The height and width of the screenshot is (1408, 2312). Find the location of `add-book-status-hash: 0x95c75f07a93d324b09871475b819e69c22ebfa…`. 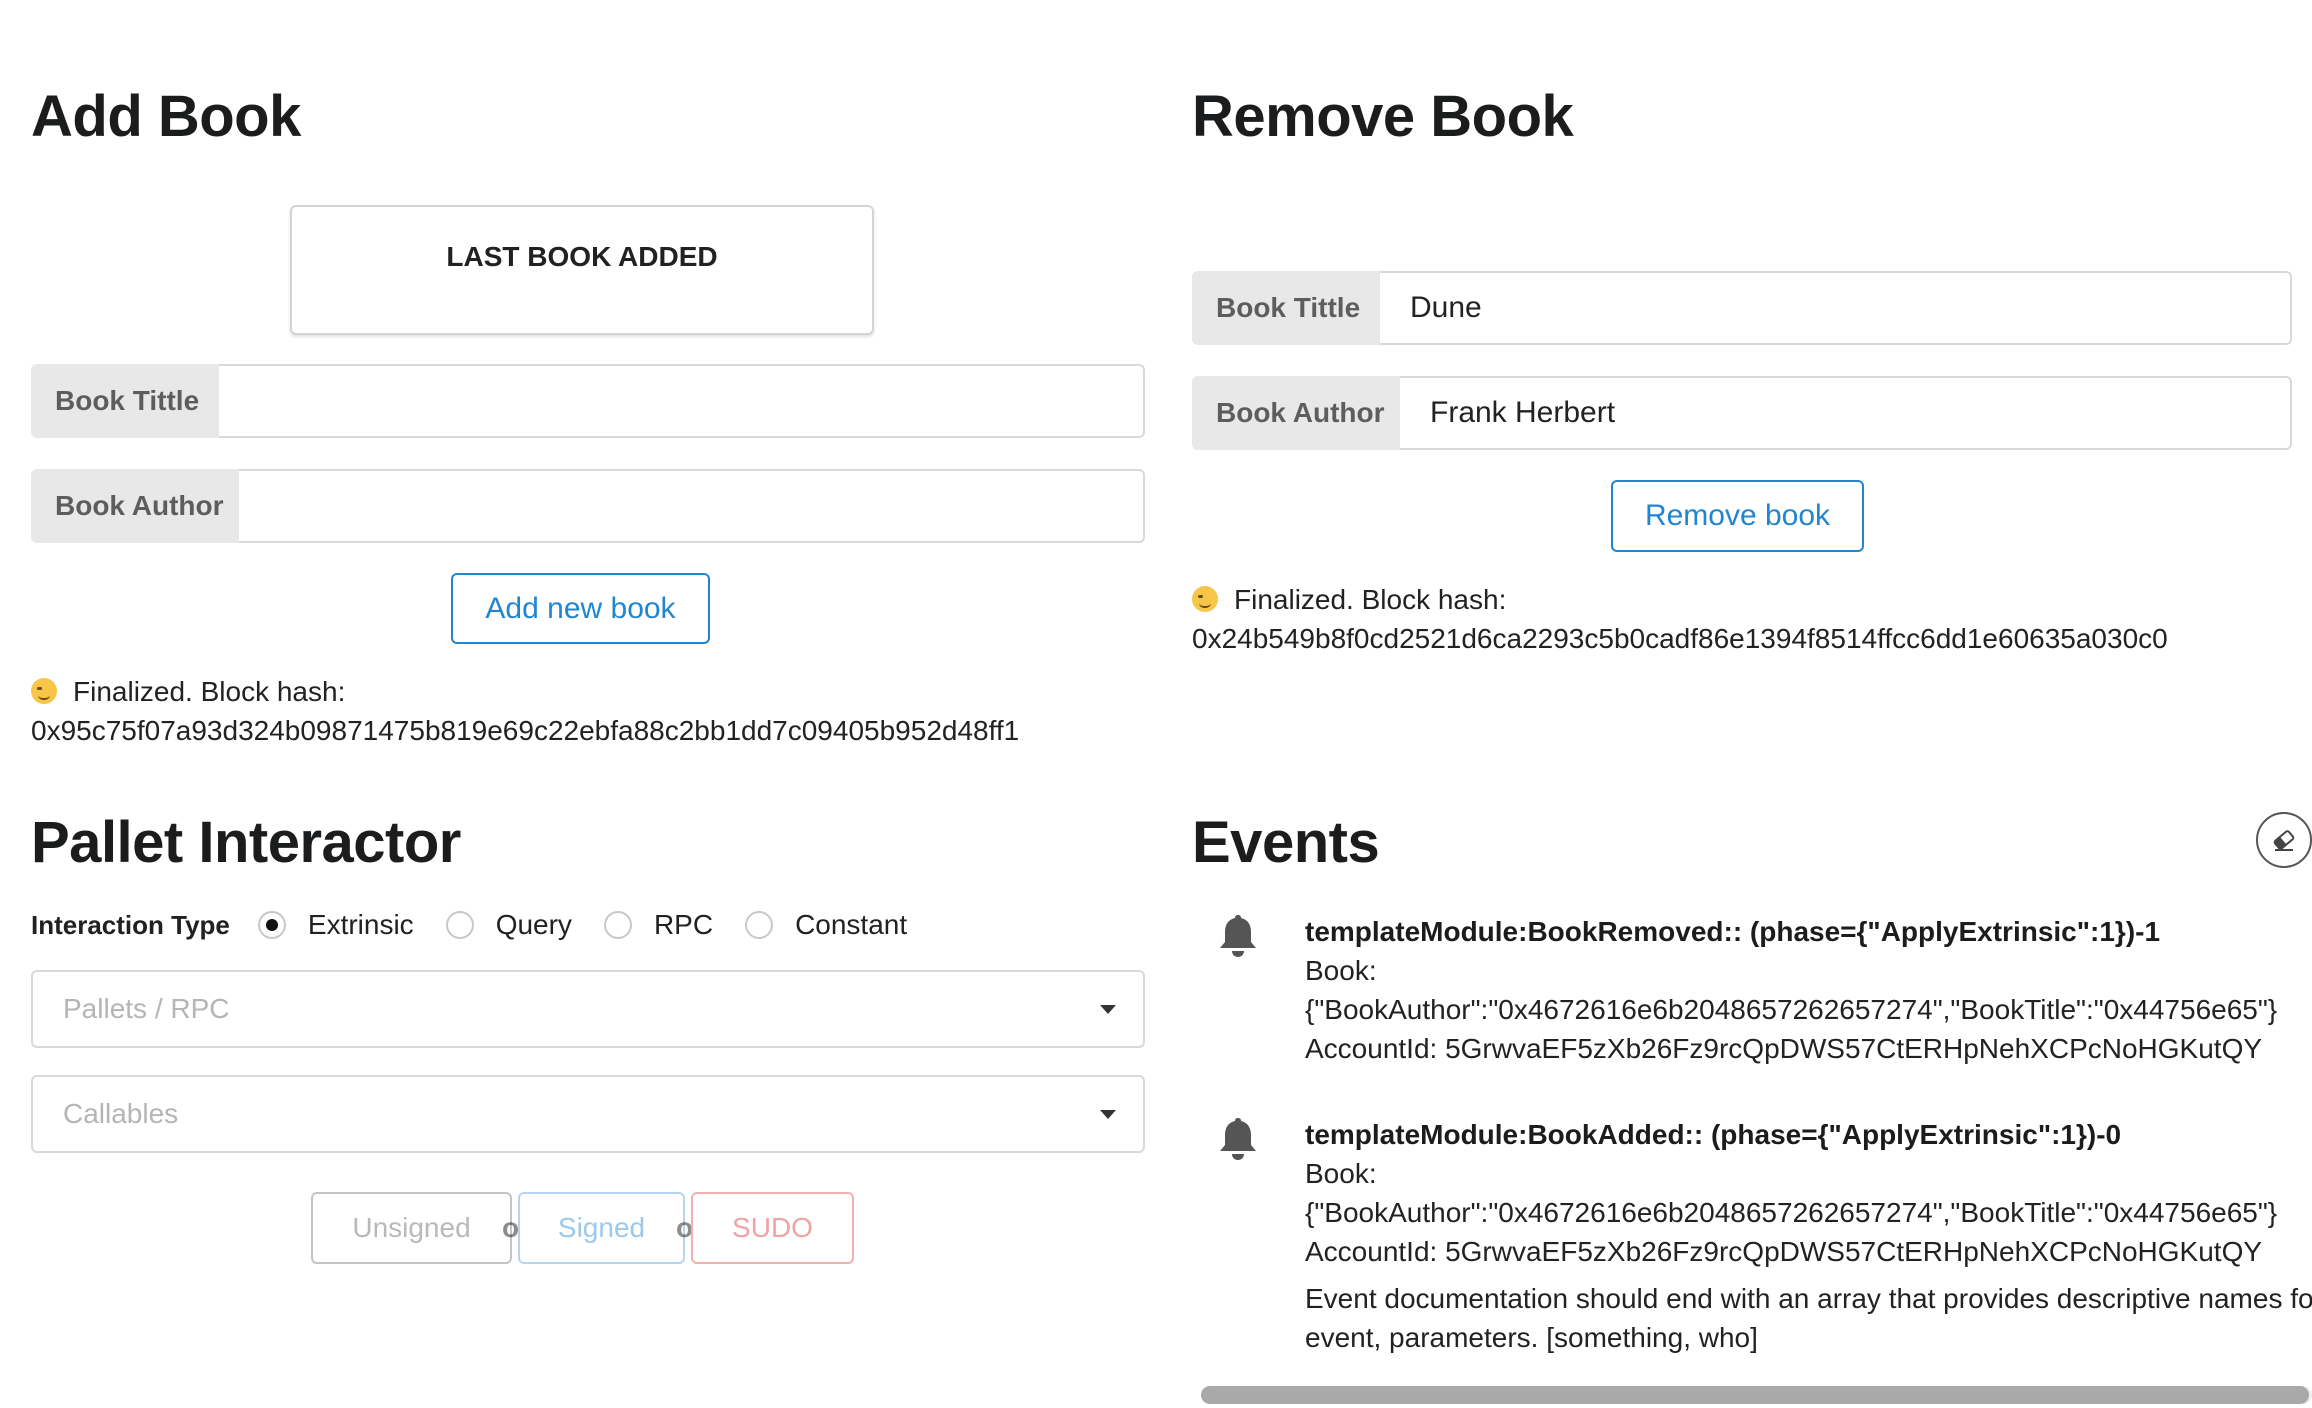

add-book-status-hash: 0x95c75f07a93d324b09871475b819e69c22ebfa… is located at coordinates (525, 730).